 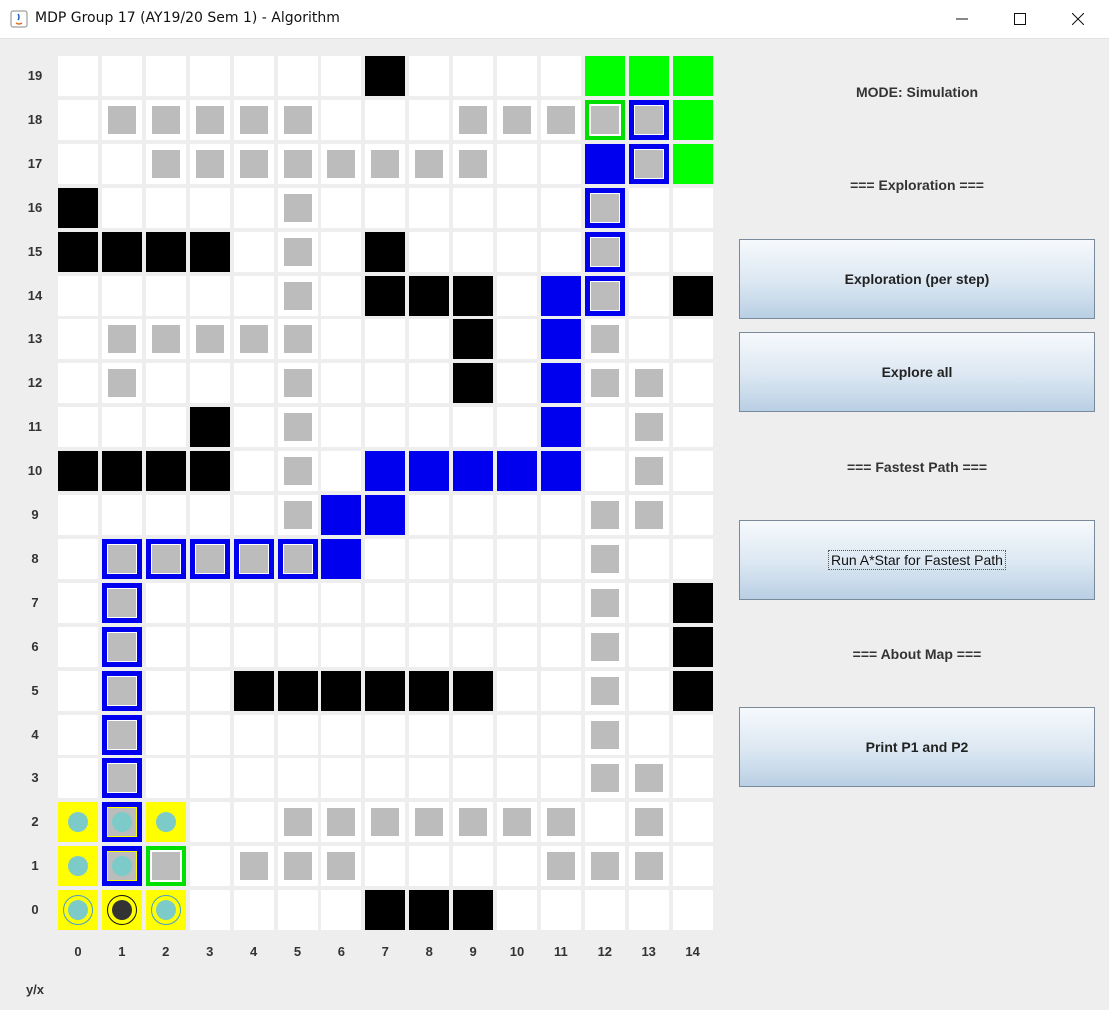 What do you see at coordinates (35, 910) in the screenshot?
I see `y-axis-label: 0` at bounding box center [35, 910].